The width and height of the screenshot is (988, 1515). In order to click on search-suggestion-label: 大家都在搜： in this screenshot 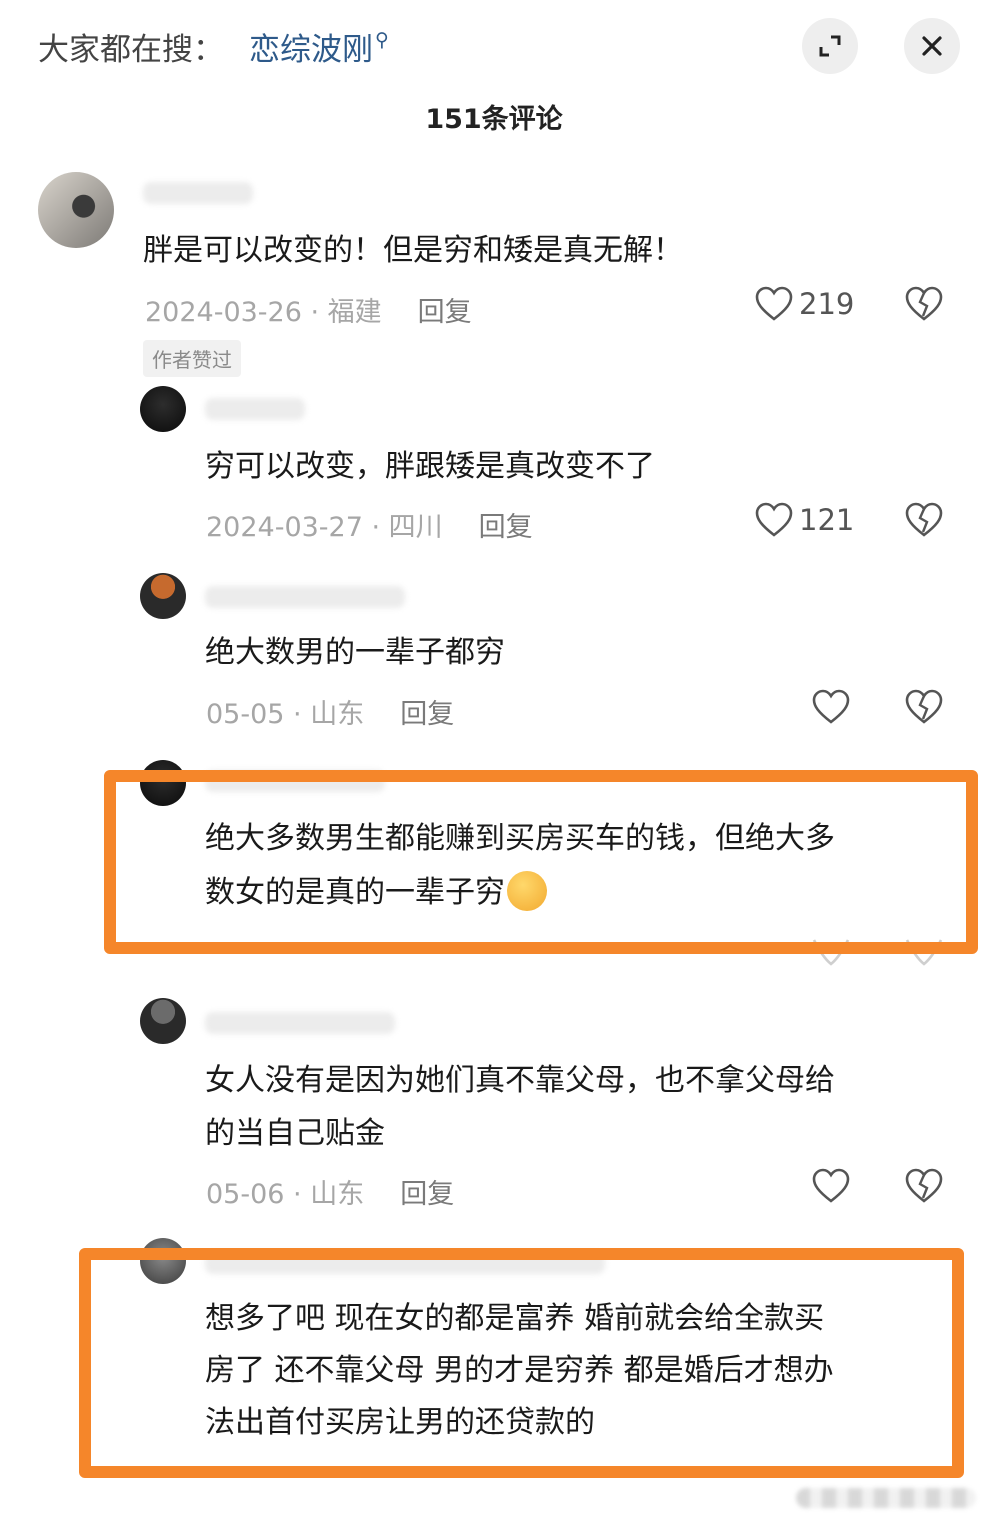, I will do `click(131, 50)`.